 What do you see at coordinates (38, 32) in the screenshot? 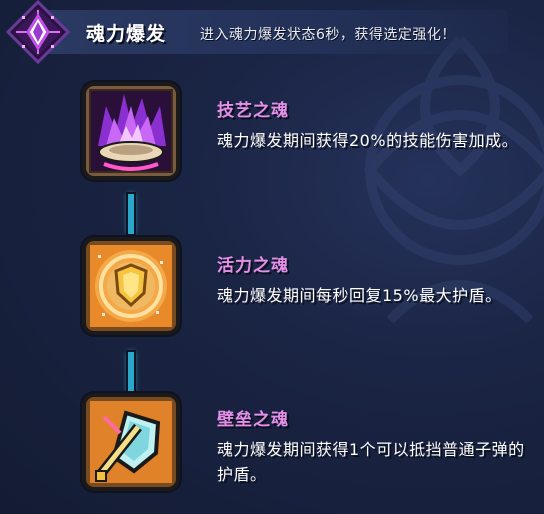
I see `soul-crystal-icon` at bounding box center [38, 32].